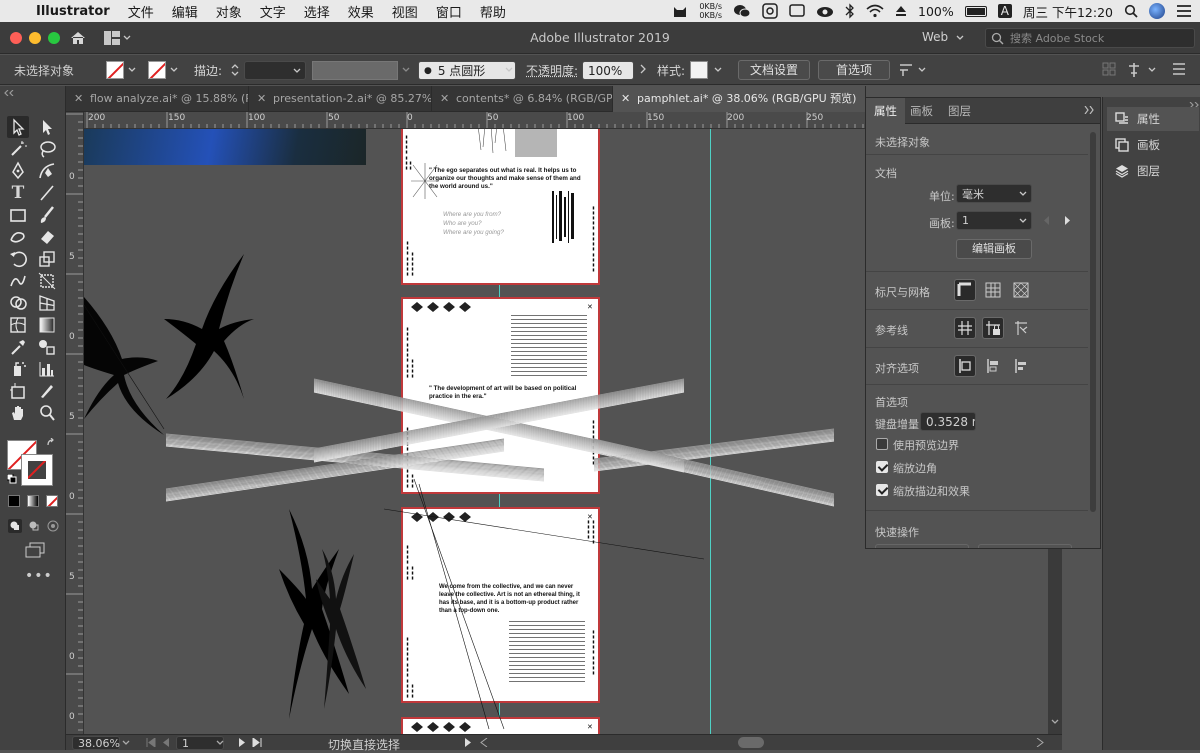 The width and height of the screenshot is (1200, 753). I want to click on bluetooth-icon, so click(850, 11).